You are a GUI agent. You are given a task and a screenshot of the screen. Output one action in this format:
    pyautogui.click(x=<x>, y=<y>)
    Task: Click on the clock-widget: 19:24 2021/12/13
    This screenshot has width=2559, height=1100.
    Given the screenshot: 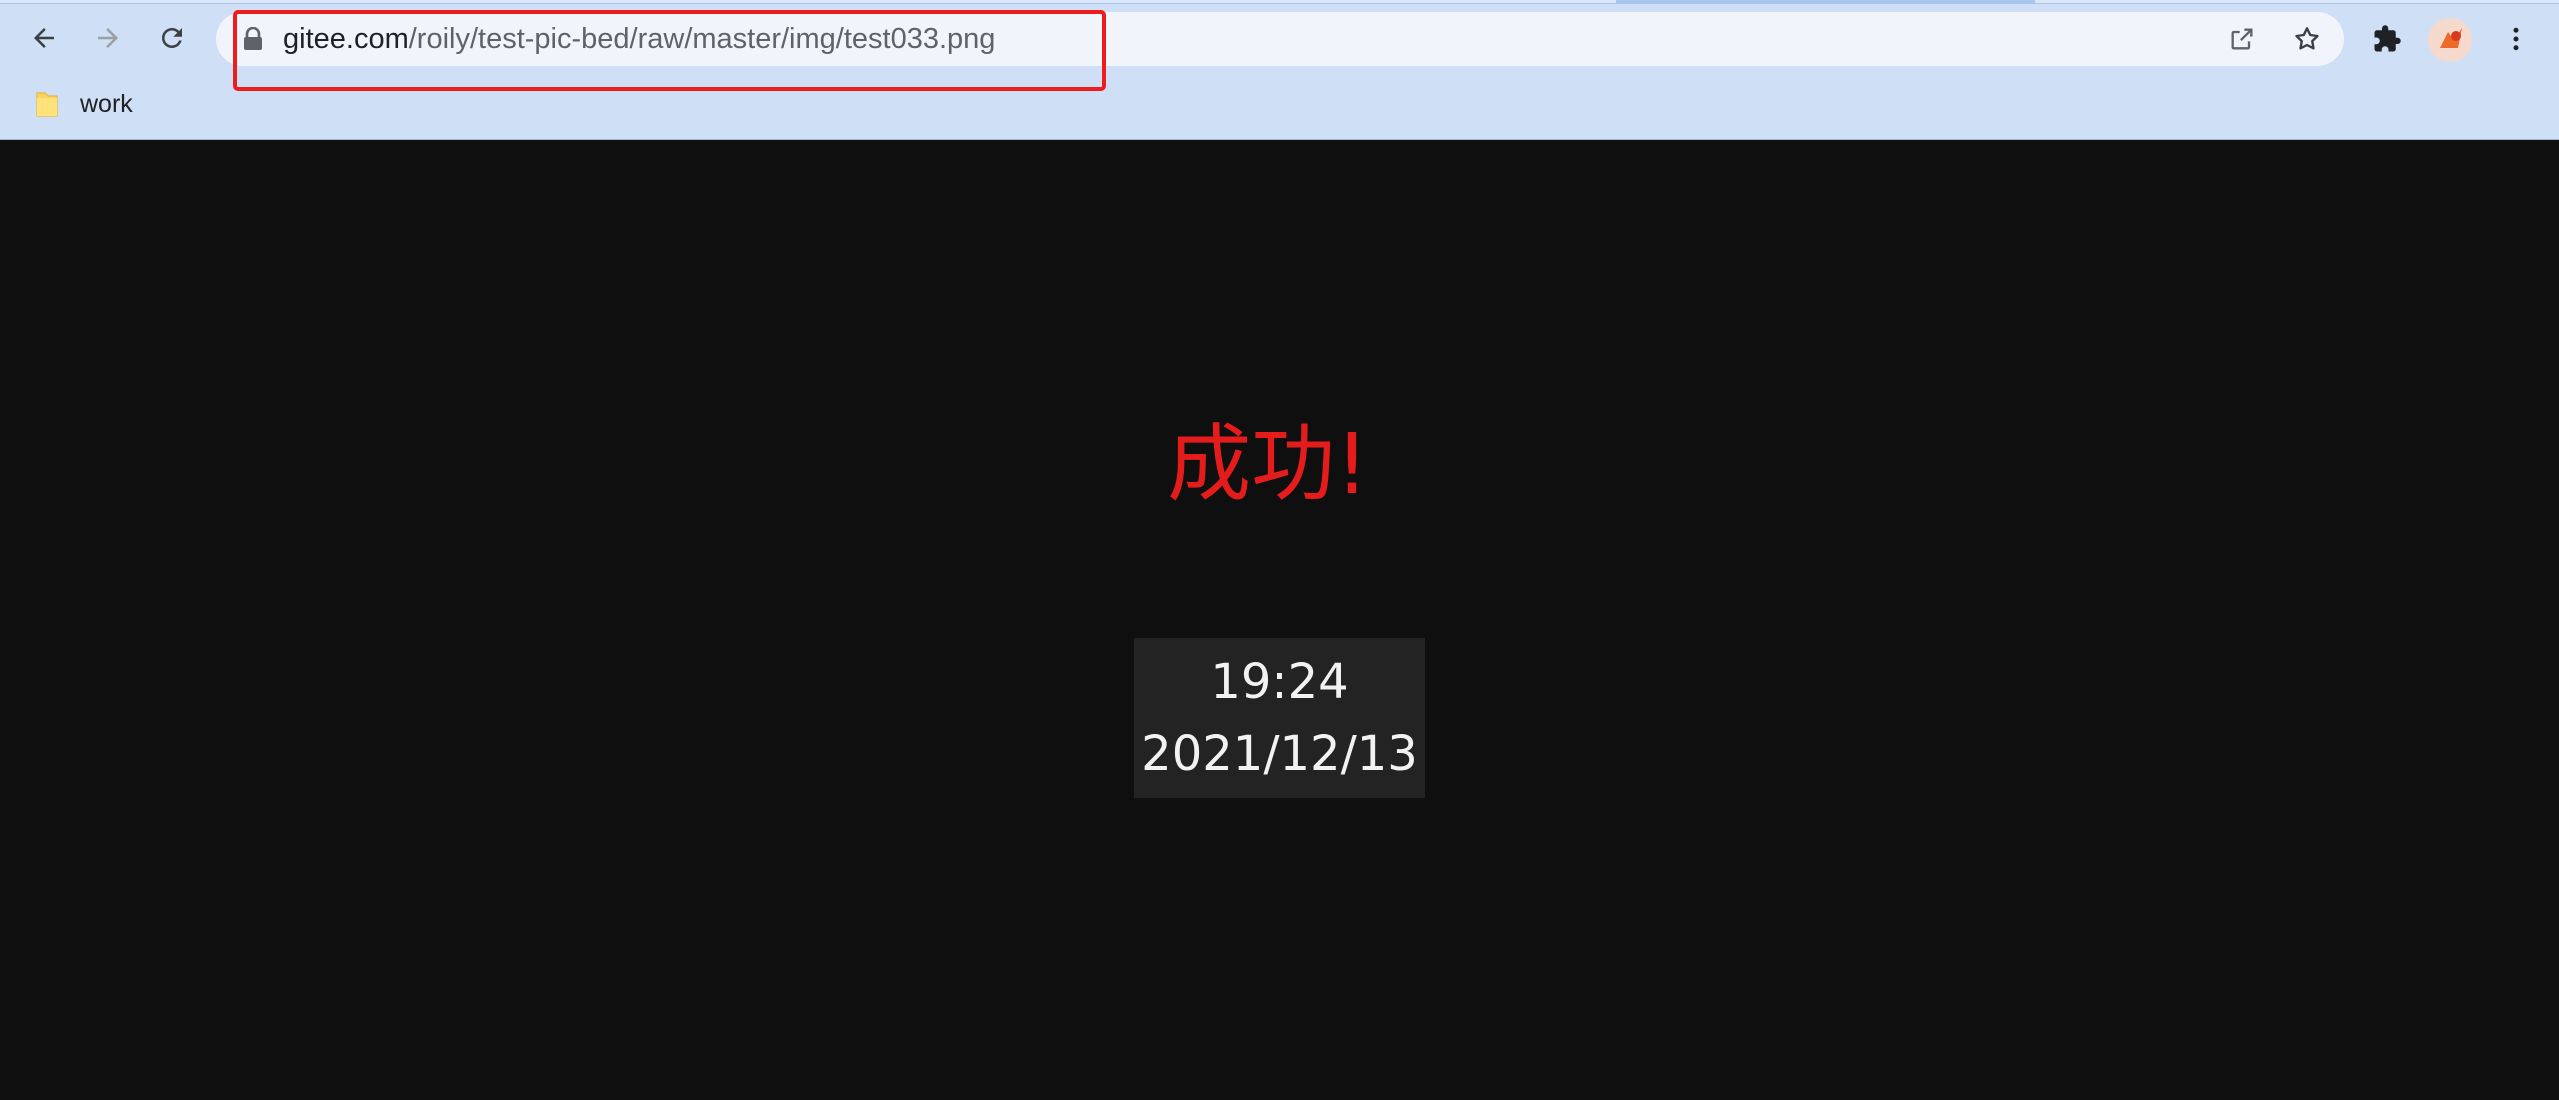 What is the action you would take?
    pyautogui.click(x=1279, y=718)
    